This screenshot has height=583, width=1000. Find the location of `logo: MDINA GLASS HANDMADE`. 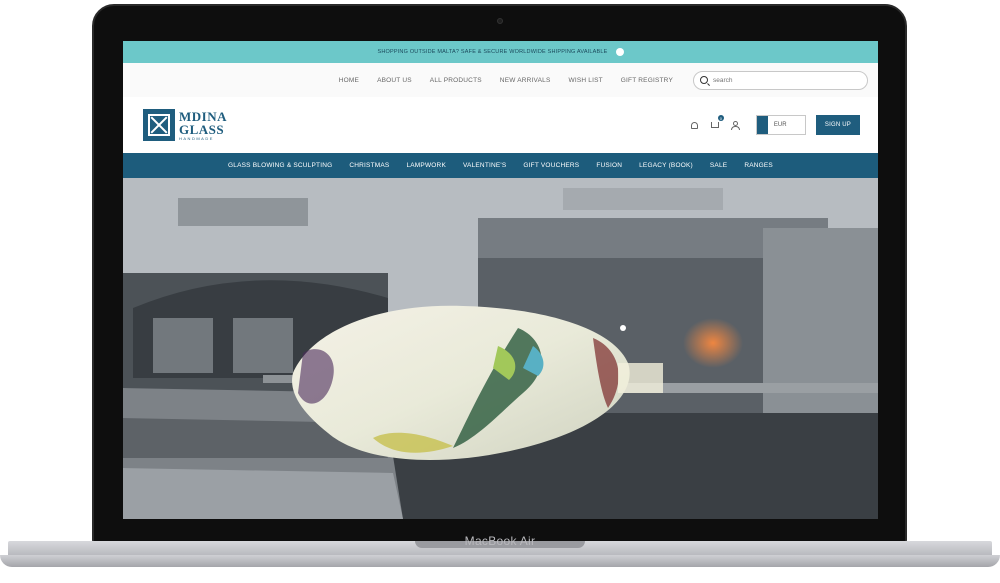

logo: MDINA GLASS HANDMADE is located at coordinates (185, 125).